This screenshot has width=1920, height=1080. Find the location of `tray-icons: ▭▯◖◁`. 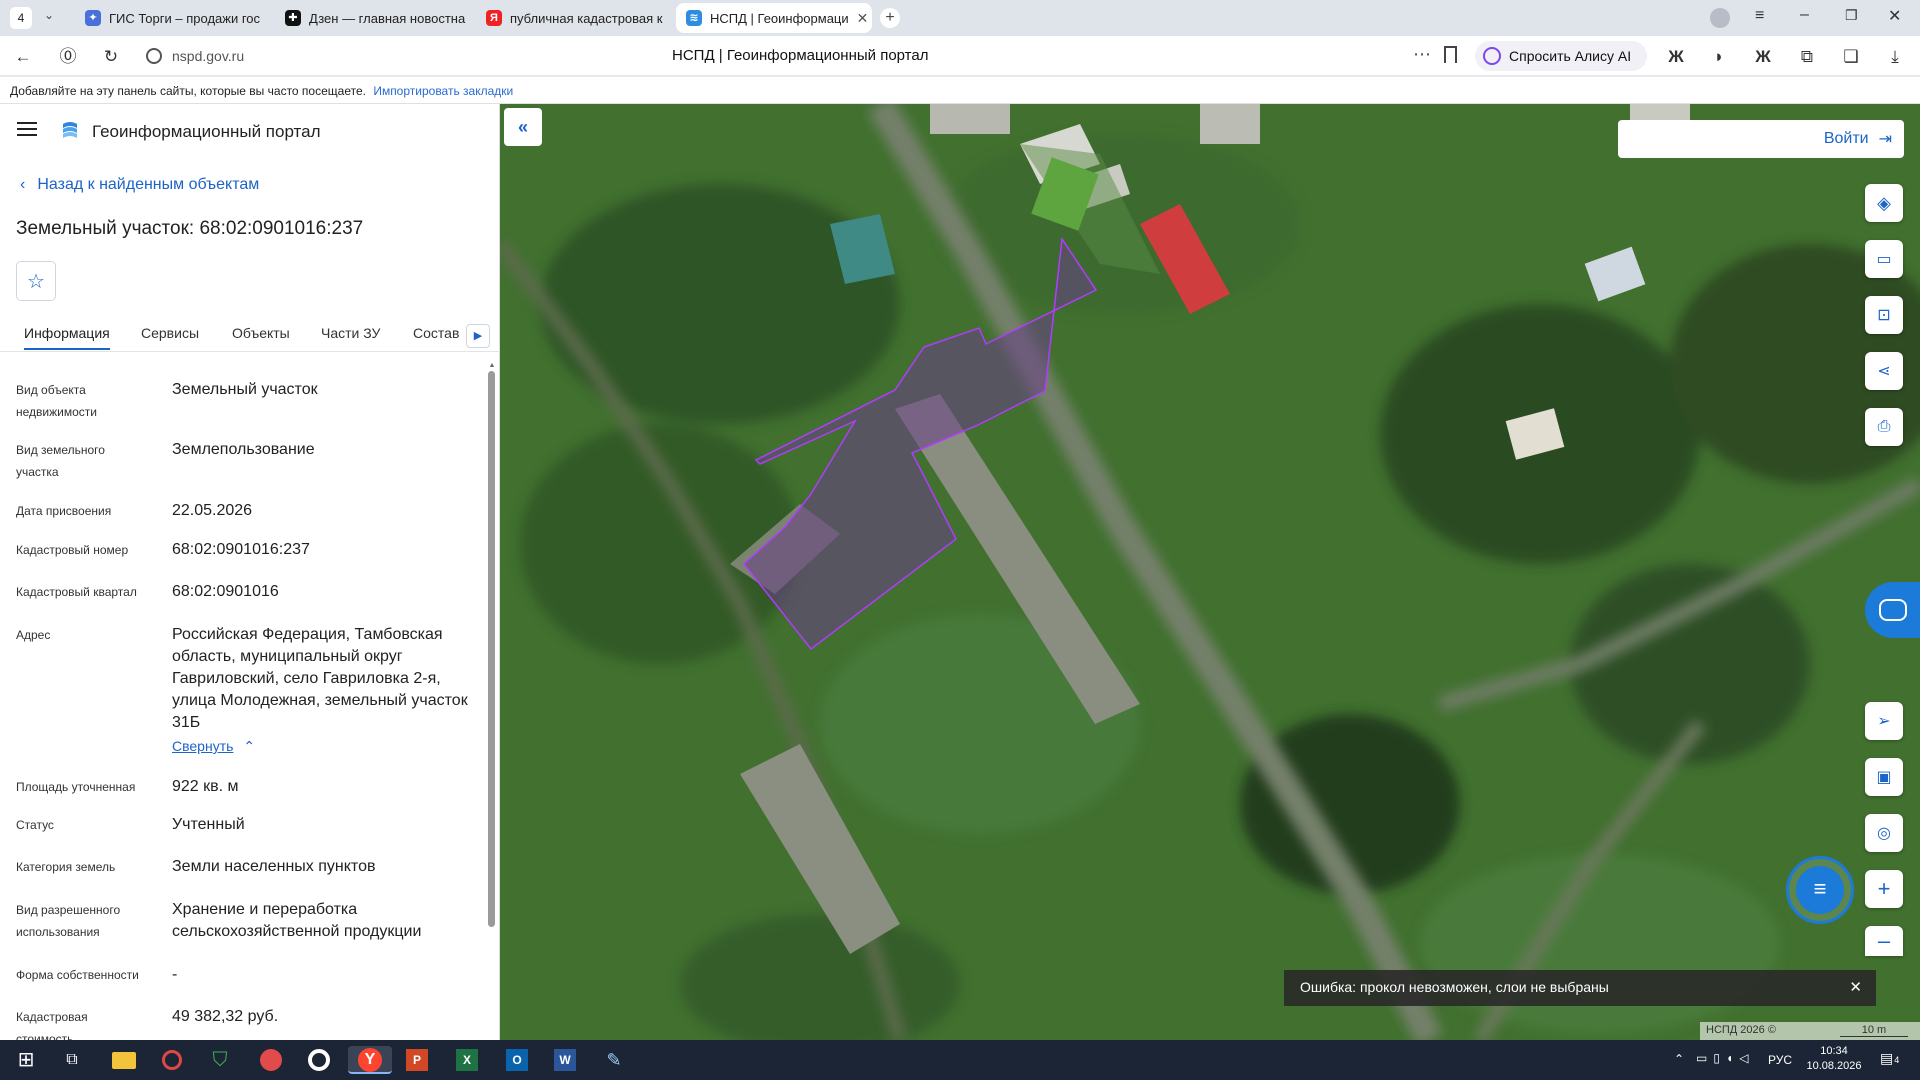

tray-icons: ▭▯◖◁ is located at coordinates (1725, 1058).